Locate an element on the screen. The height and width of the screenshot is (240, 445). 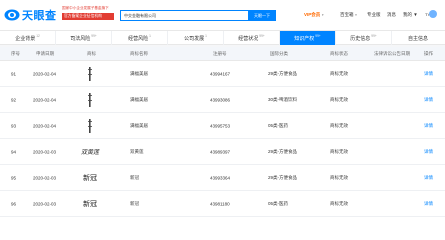
row-category: 05类-医药 is located at coordinates (278, 125).